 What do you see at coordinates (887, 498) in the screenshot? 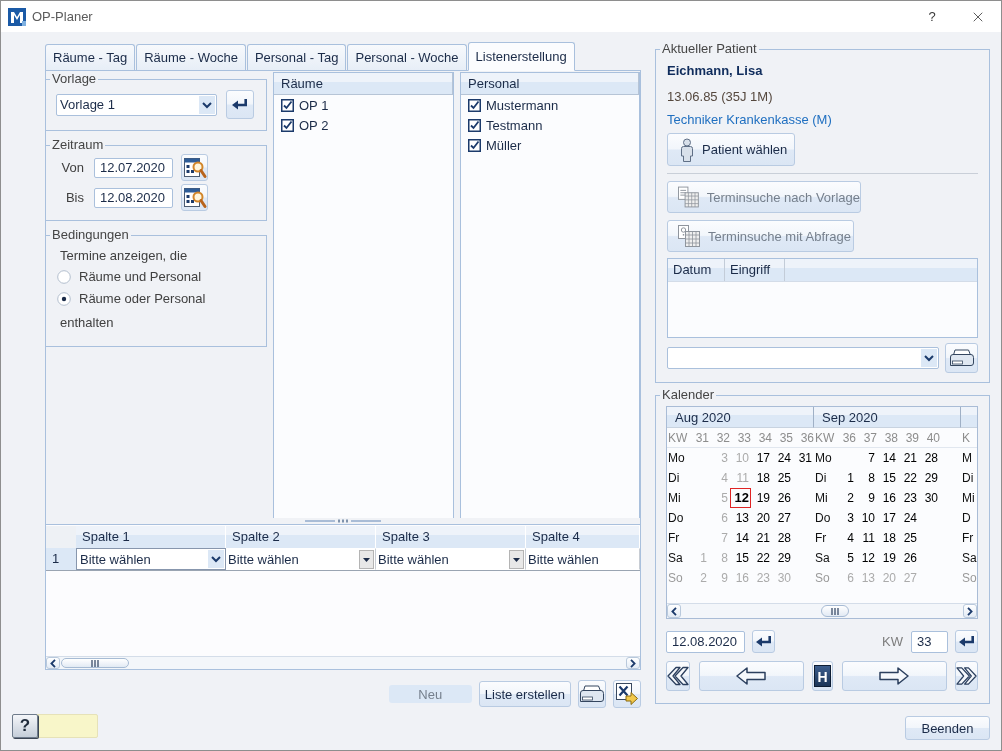
I see `calendar-day: 16` at bounding box center [887, 498].